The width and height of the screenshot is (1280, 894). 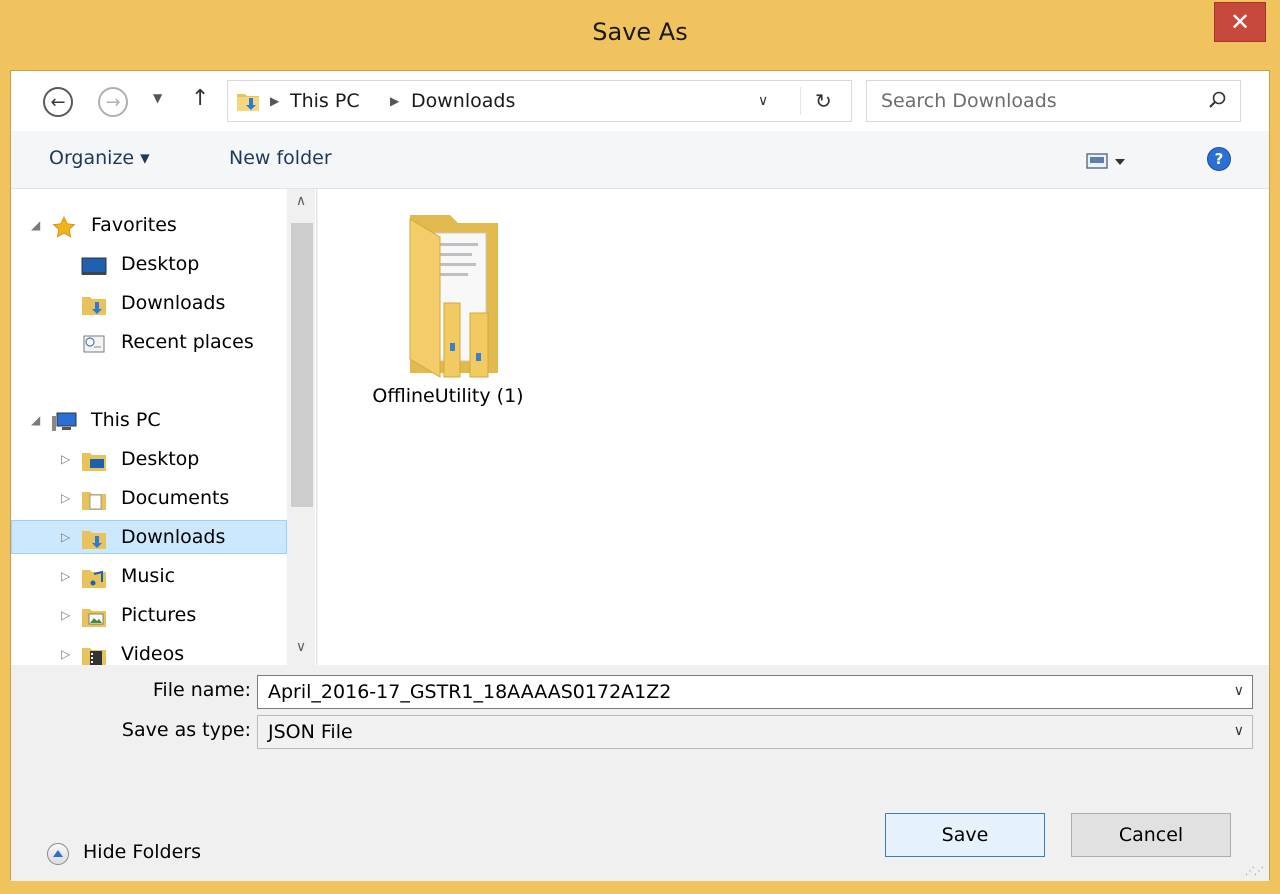 I want to click on tree-item-music: ▷ Music, so click(x=149, y=577).